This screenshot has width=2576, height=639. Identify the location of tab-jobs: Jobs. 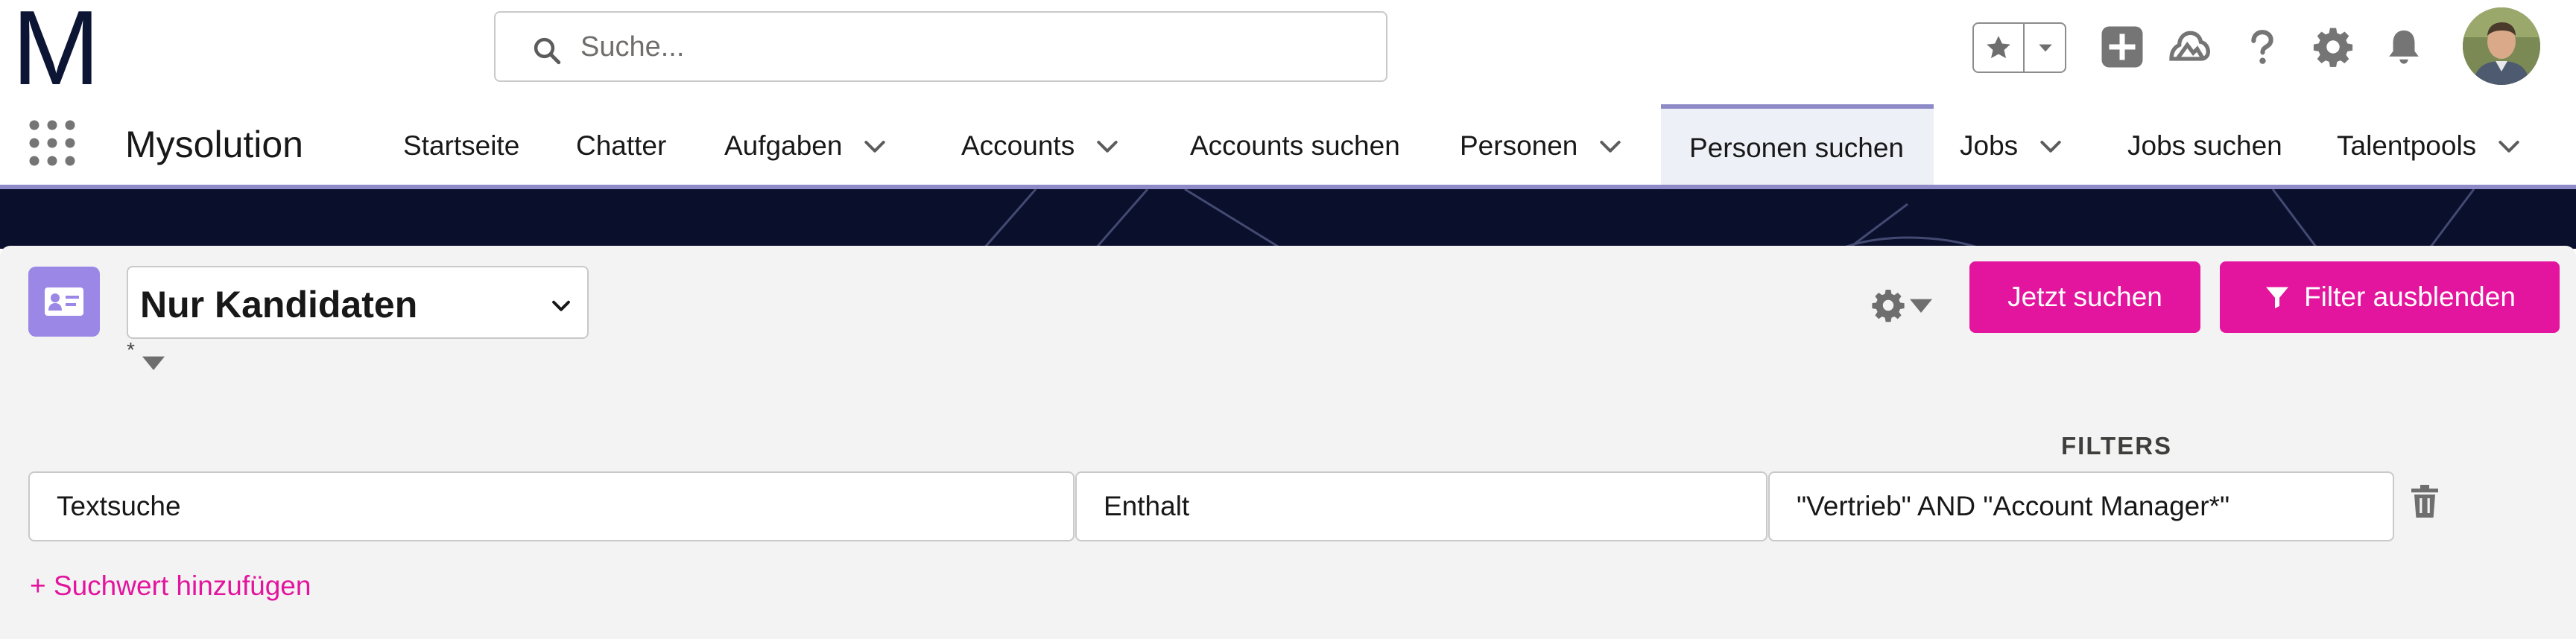
(2013, 146).